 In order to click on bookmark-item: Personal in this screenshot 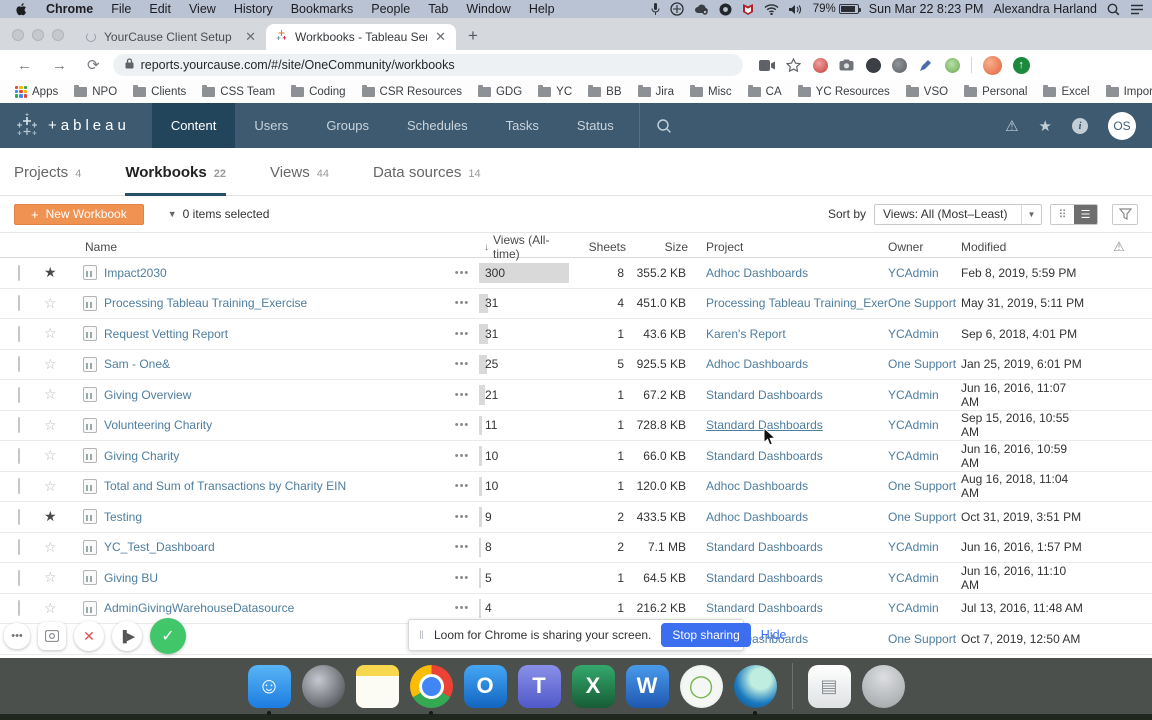, I will do `click(995, 91)`.